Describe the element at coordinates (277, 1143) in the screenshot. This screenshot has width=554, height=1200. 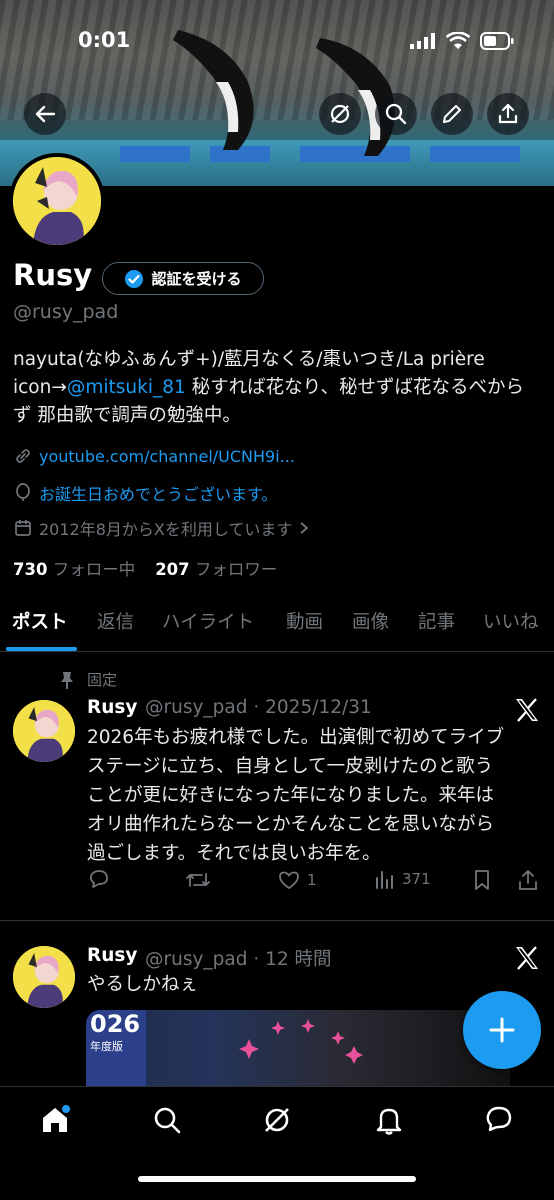
I see `bottom-nav` at that location.